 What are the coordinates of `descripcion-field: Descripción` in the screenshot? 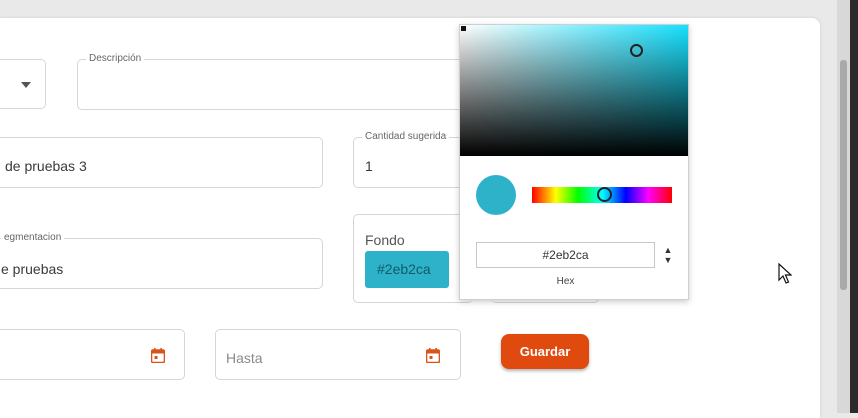 It's located at (272, 81).